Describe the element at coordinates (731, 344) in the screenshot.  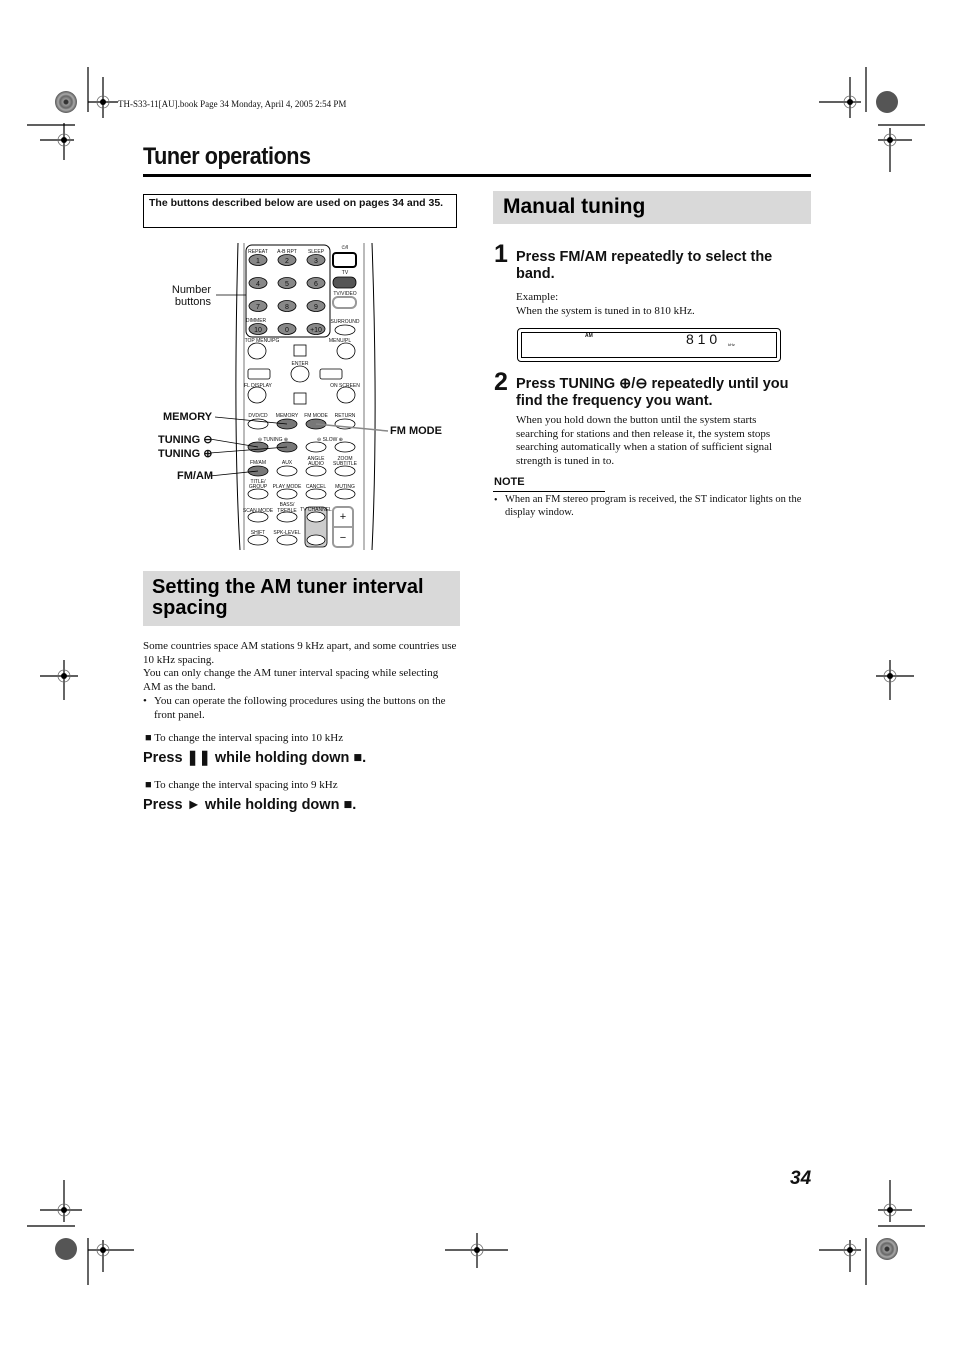
I see `display-unit: kHz` at that location.